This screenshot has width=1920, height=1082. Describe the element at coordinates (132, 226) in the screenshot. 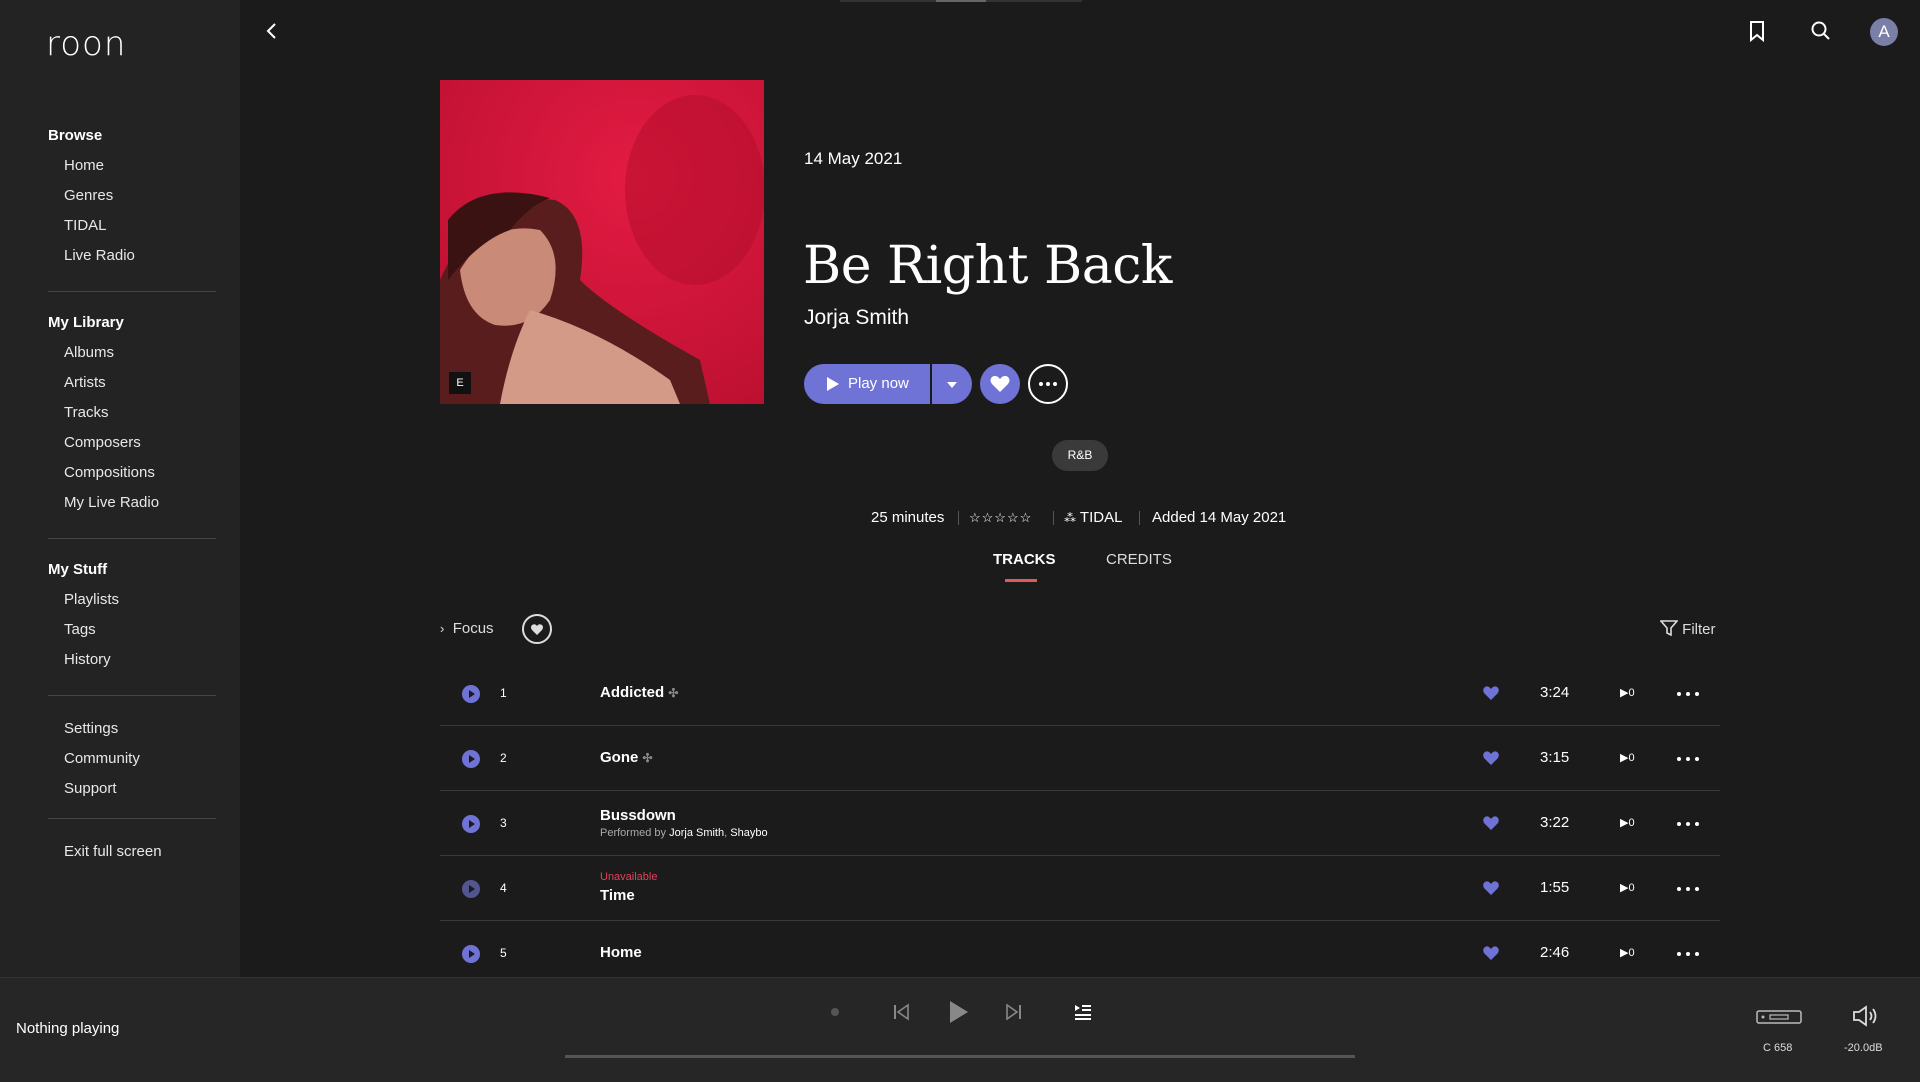

I see `sidebar-item-tidal: TIDAL` at that location.